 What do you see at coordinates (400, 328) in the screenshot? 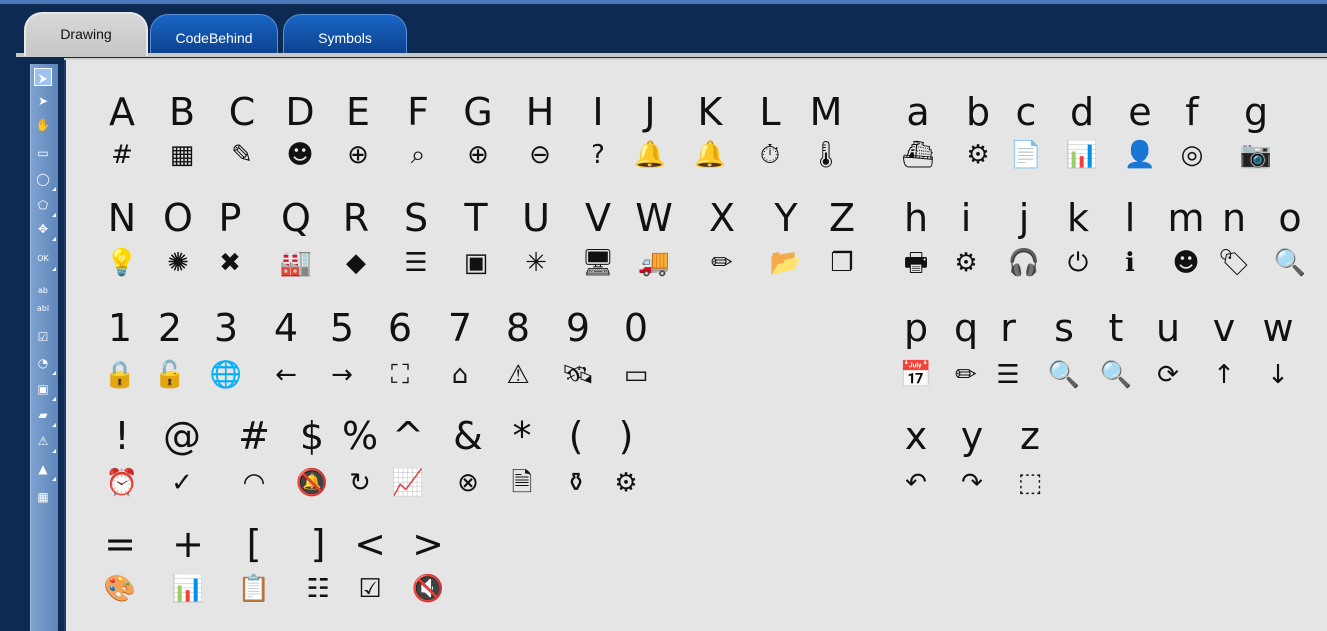
I see `char-label: 6` at bounding box center [400, 328].